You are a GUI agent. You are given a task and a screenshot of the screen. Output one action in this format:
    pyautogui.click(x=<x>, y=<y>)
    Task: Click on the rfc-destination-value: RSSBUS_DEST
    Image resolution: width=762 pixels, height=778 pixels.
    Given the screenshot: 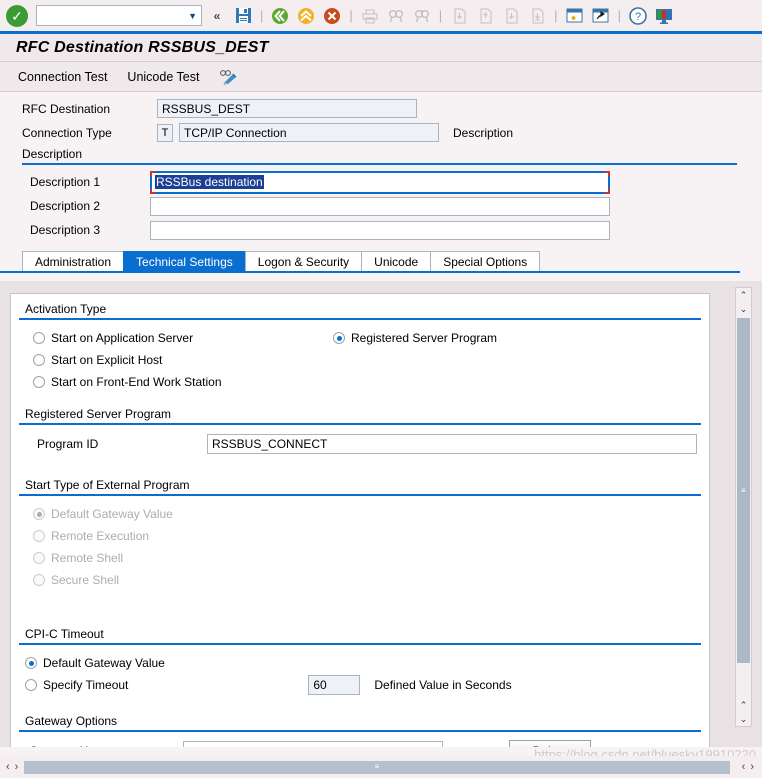 What is the action you would take?
    pyautogui.click(x=206, y=108)
    